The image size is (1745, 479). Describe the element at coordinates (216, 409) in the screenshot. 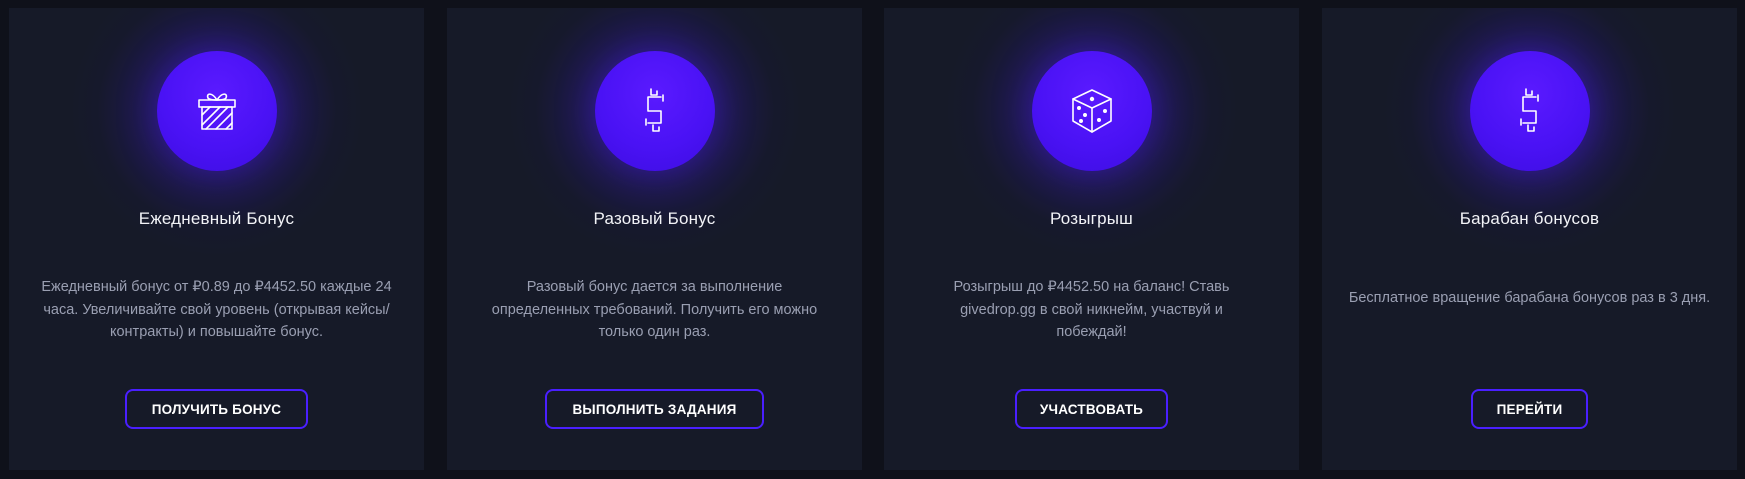

I see `get-bonus-button: ПОЛУЧИТЬ БОНУС` at that location.